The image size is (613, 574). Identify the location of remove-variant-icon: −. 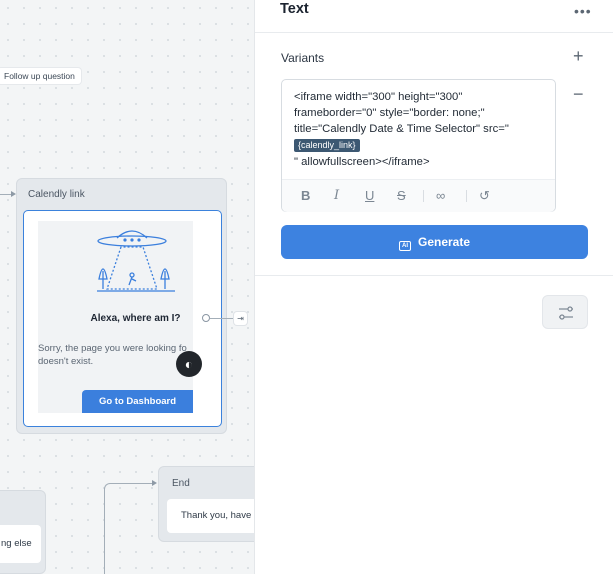
(578, 94).